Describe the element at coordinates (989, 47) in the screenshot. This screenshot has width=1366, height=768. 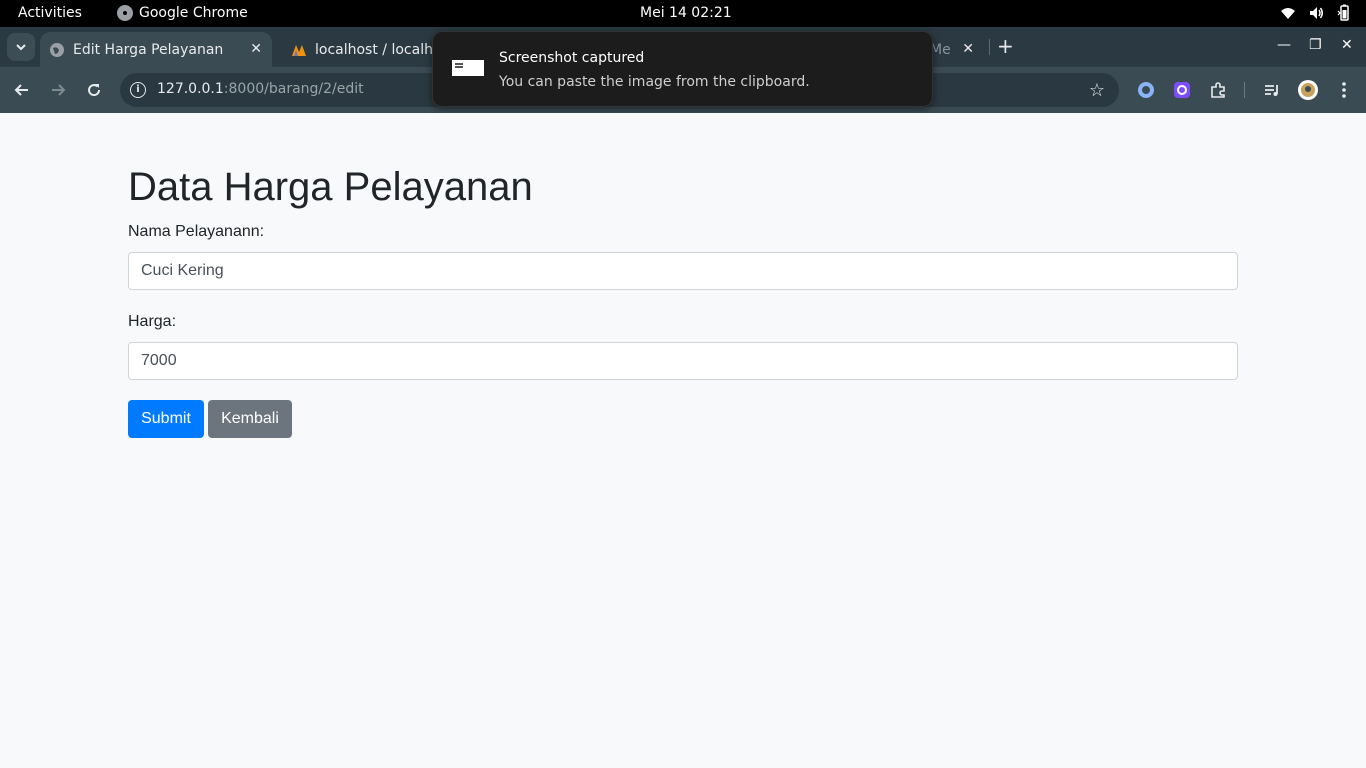
I see `tab-separator` at that location.